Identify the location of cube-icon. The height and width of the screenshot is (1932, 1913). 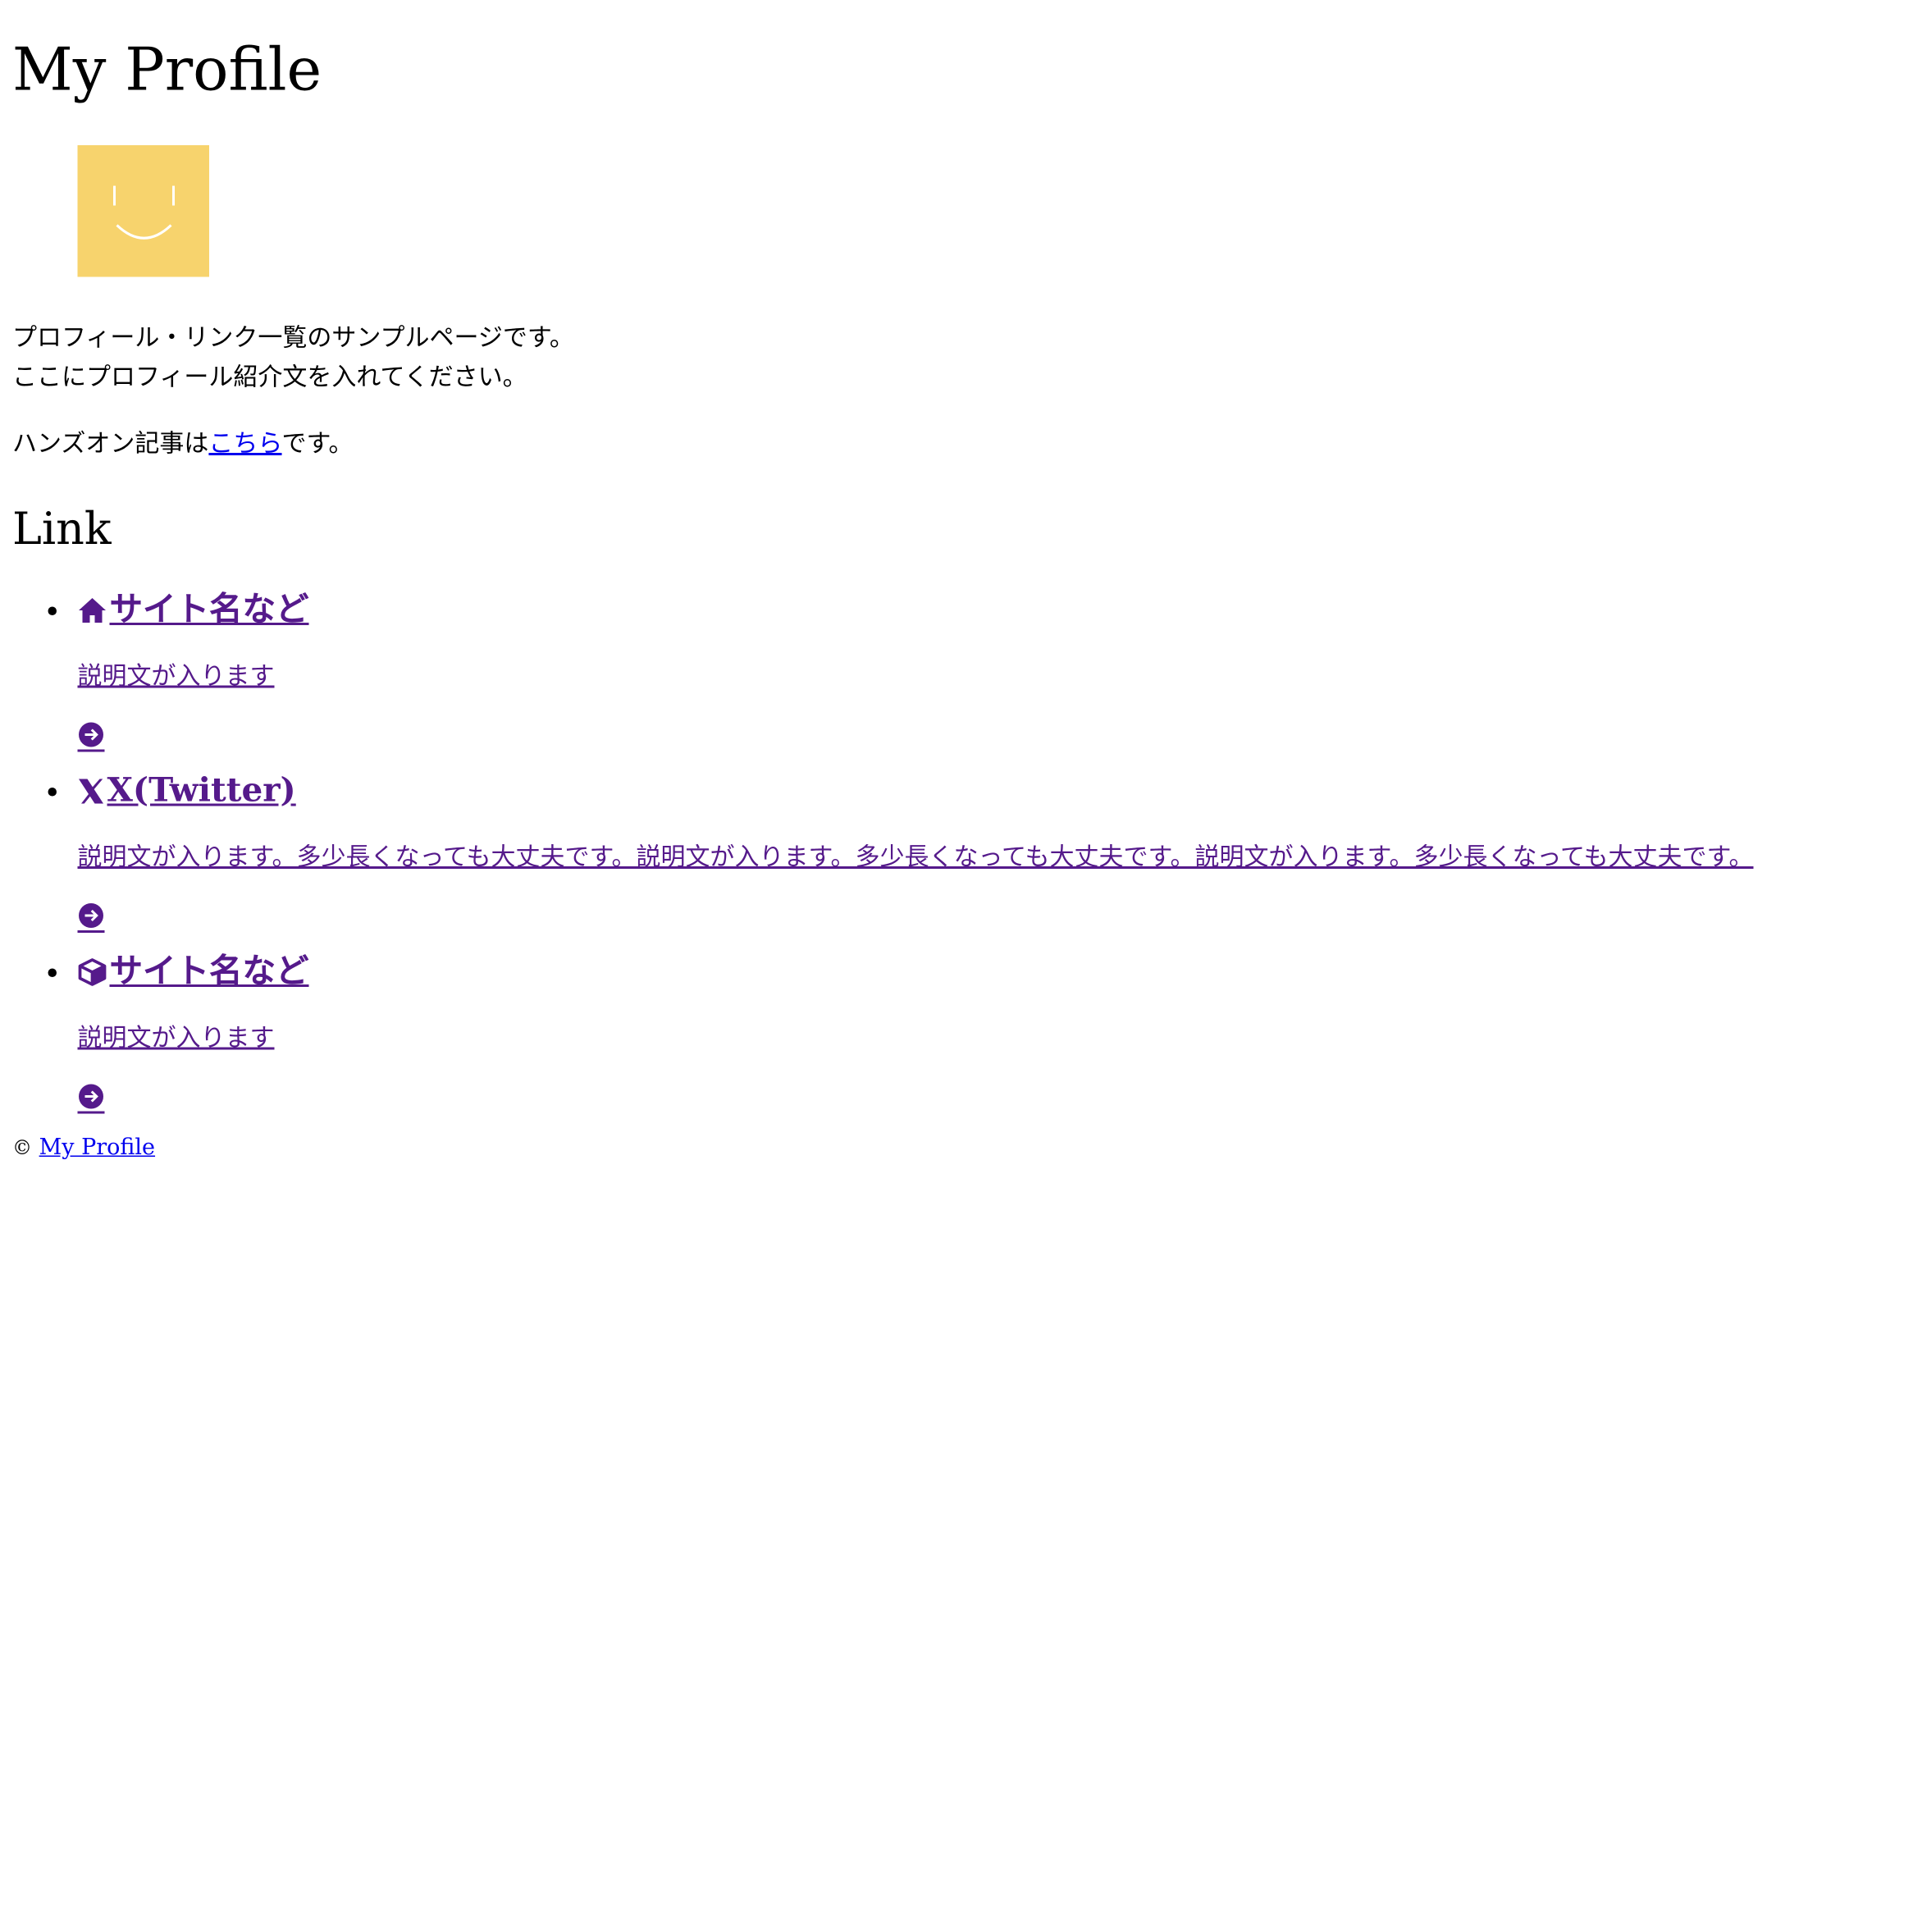
(92, 972).